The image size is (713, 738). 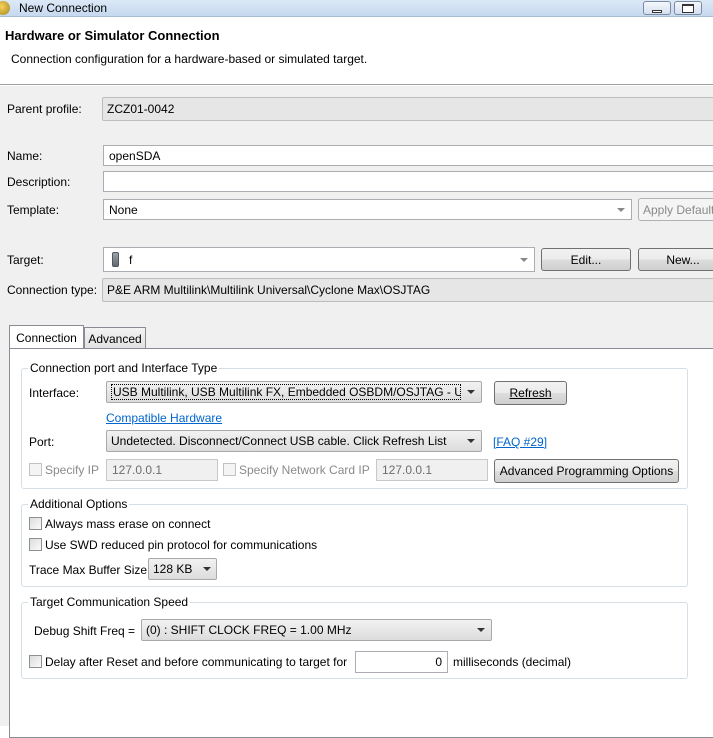 I want to click on delay-checkbox, so click(x=35, y=661).